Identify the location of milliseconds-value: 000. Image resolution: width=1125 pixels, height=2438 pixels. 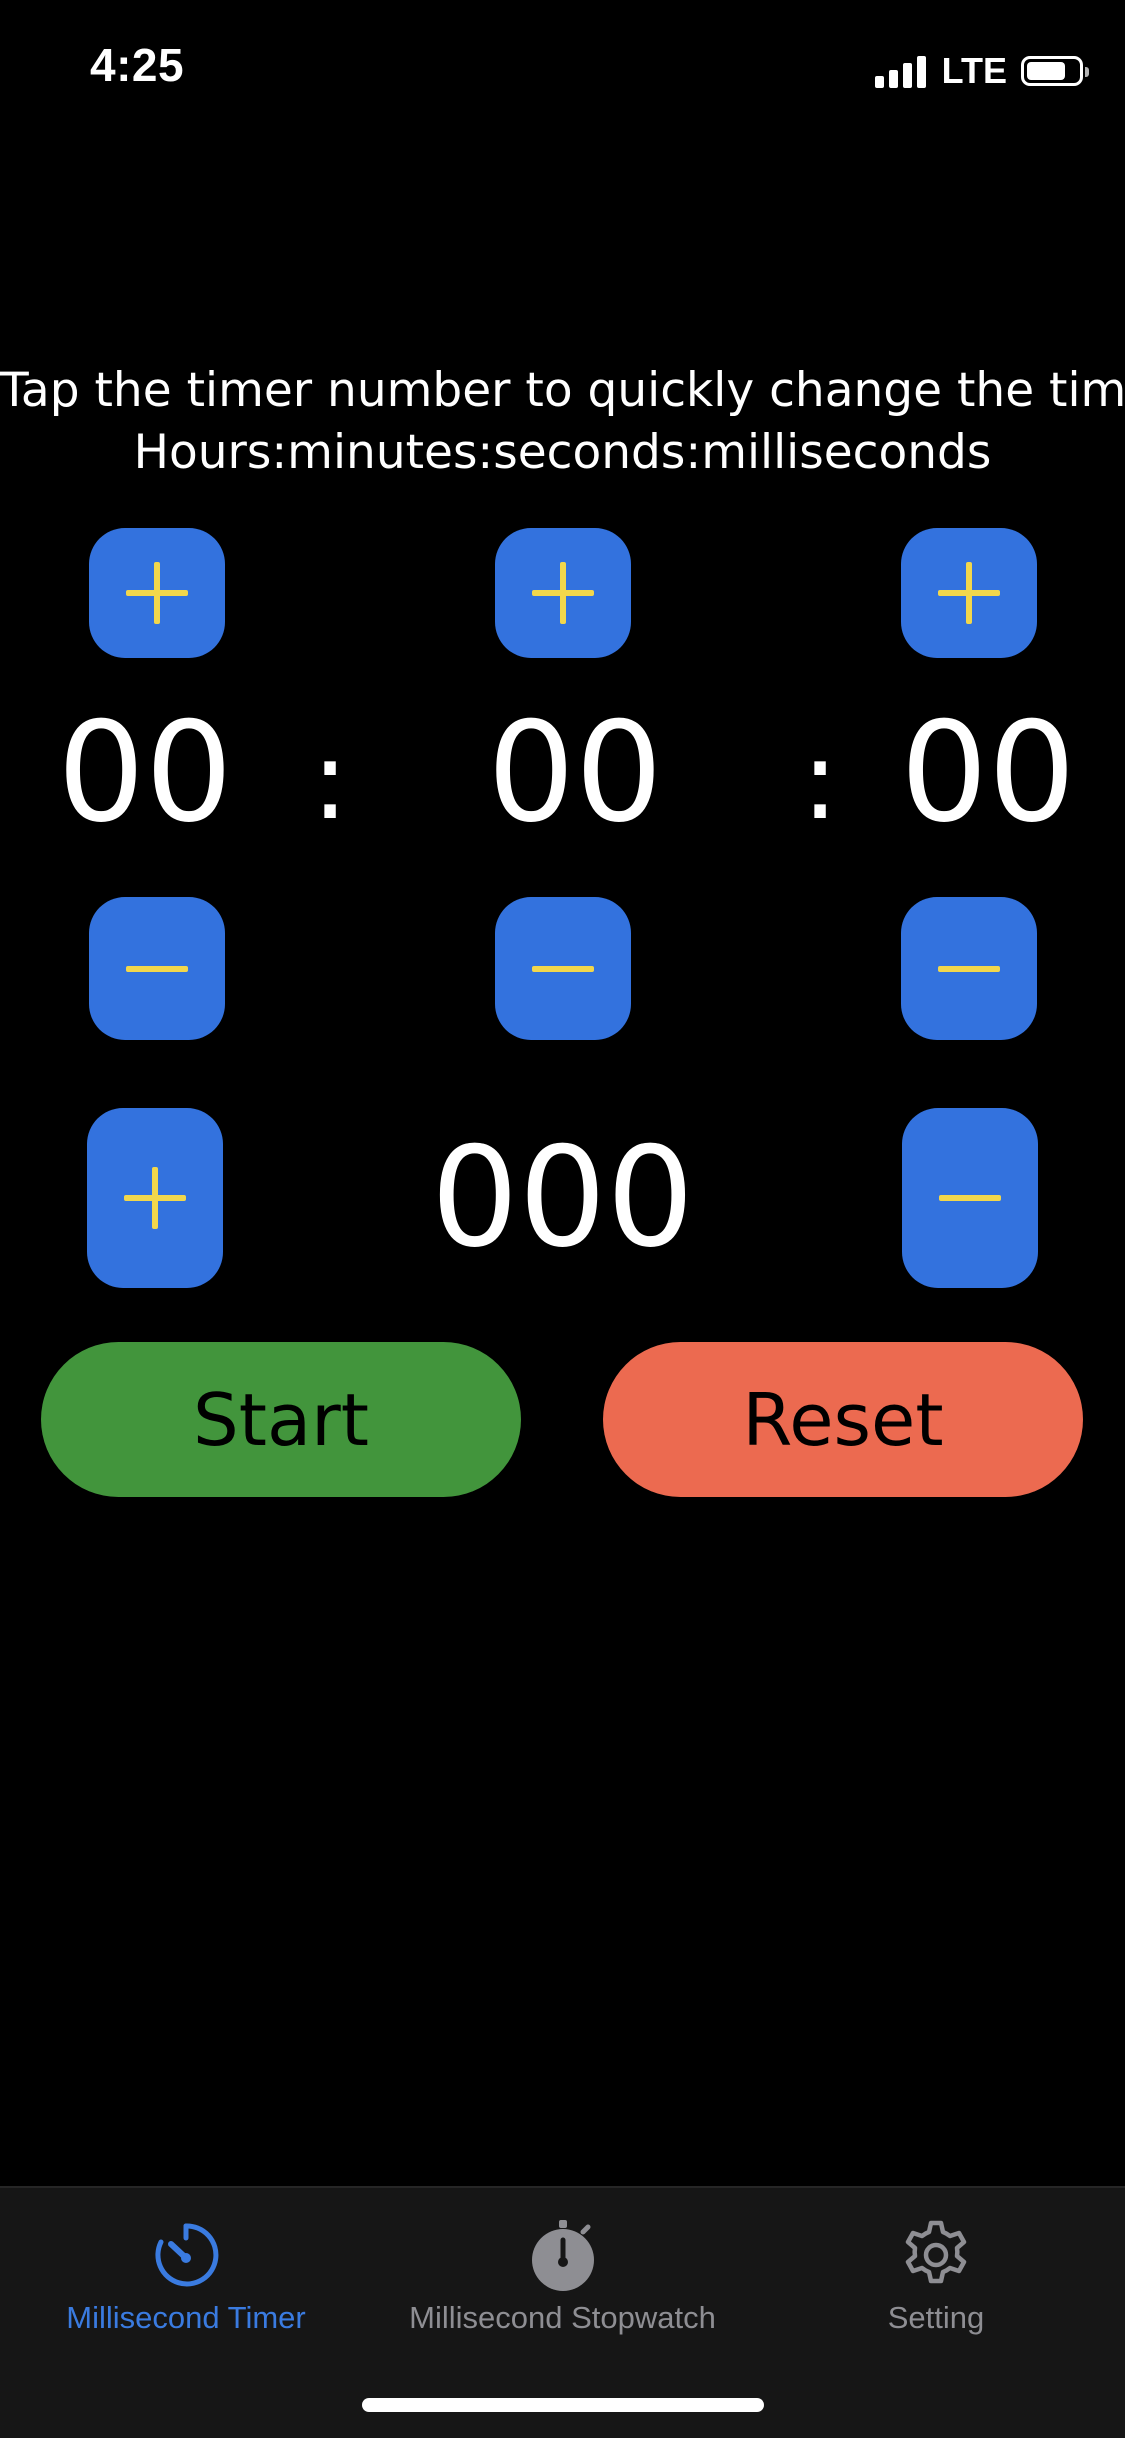
(562, 1198).